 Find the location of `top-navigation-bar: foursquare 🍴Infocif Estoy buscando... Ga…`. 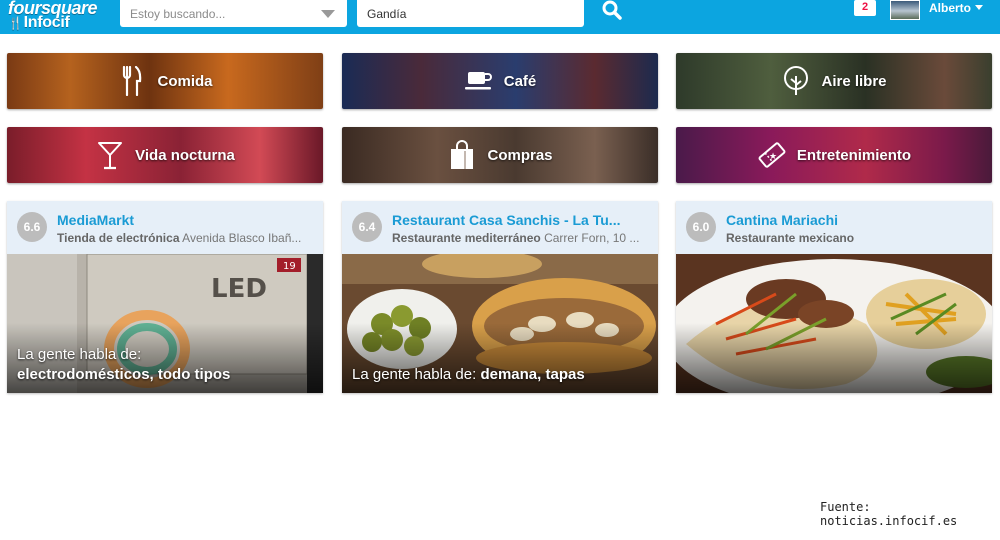

top-navigation-bar: foursquare 🍴Infocif Estoy buscando... Ga… is located at coordinates (500, 17).